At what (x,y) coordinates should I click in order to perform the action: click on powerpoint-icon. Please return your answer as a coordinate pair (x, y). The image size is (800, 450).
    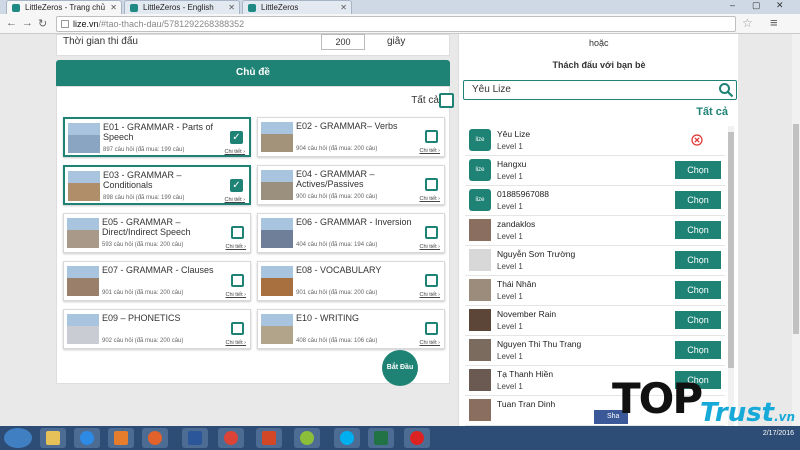
    Looking at the image, I should click on (269, 438).